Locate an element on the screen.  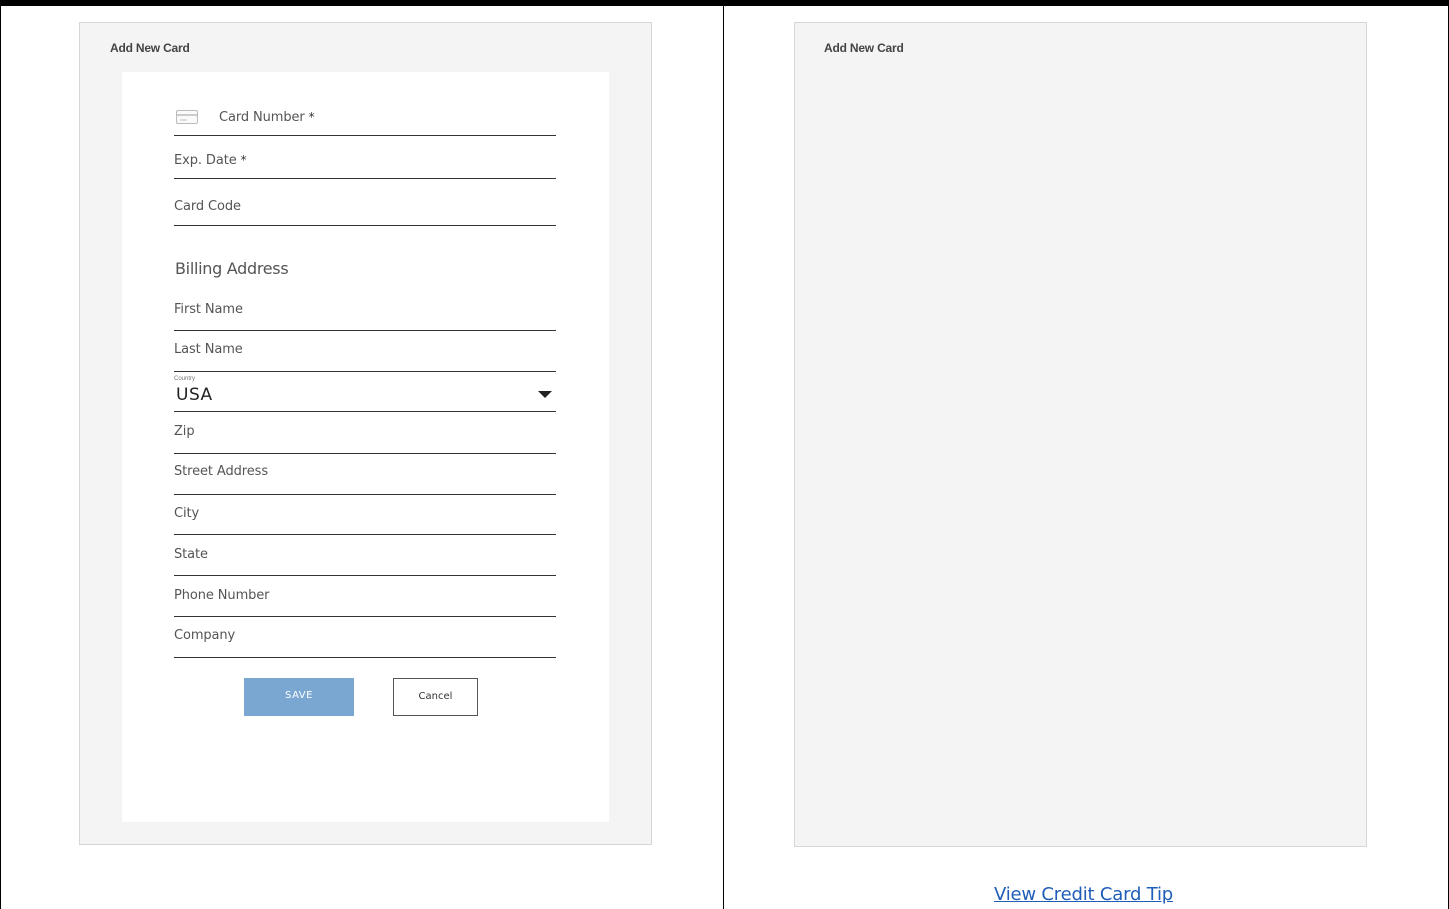
city-field: City is located at coordinates (365, 519).